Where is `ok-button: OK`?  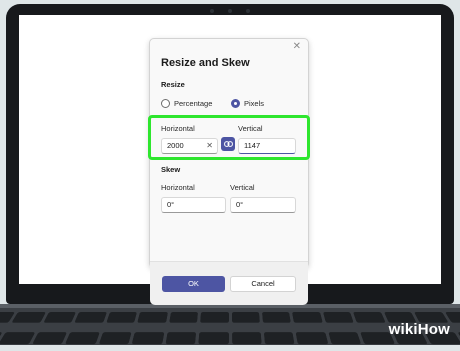
ok-button: OK is located at coordinates (193, 284).